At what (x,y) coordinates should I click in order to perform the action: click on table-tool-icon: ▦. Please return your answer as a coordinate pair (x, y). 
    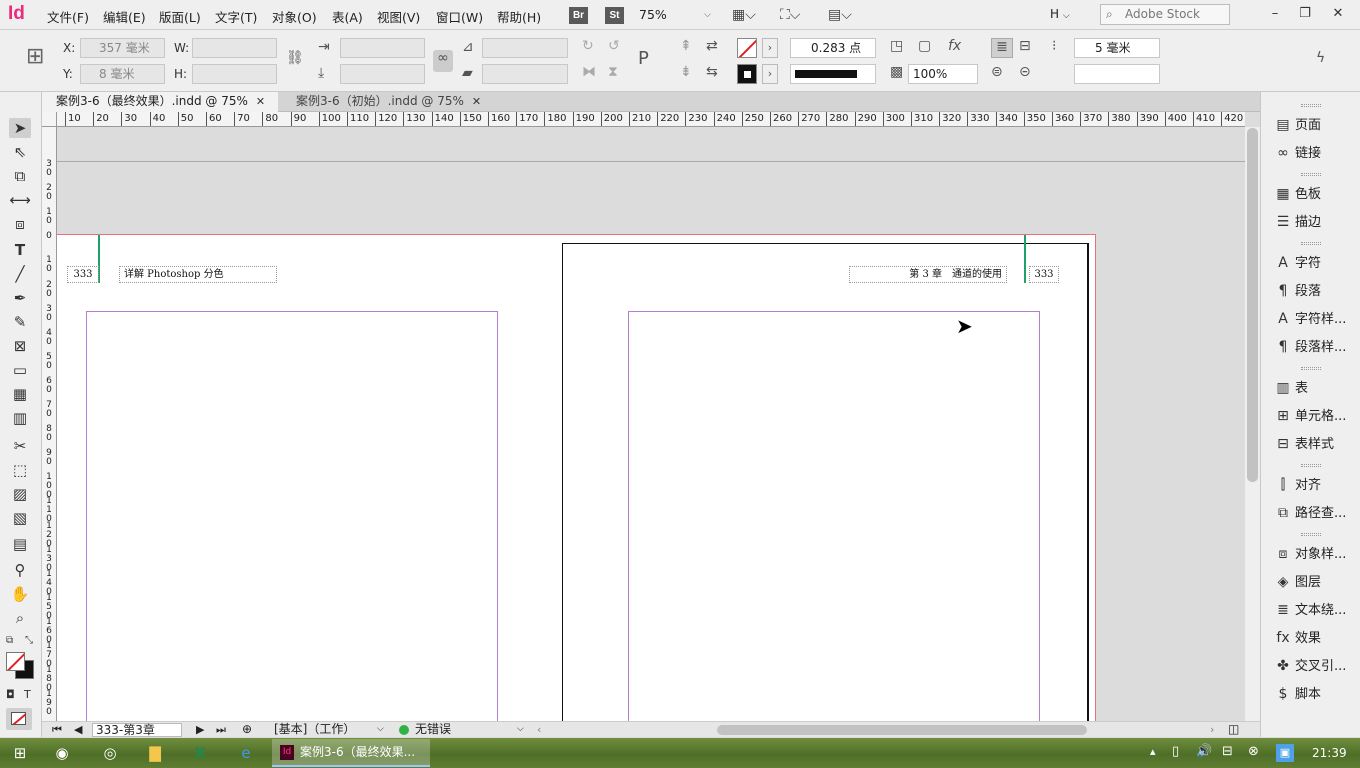
    Looking at the image, I should click on (20, 394).